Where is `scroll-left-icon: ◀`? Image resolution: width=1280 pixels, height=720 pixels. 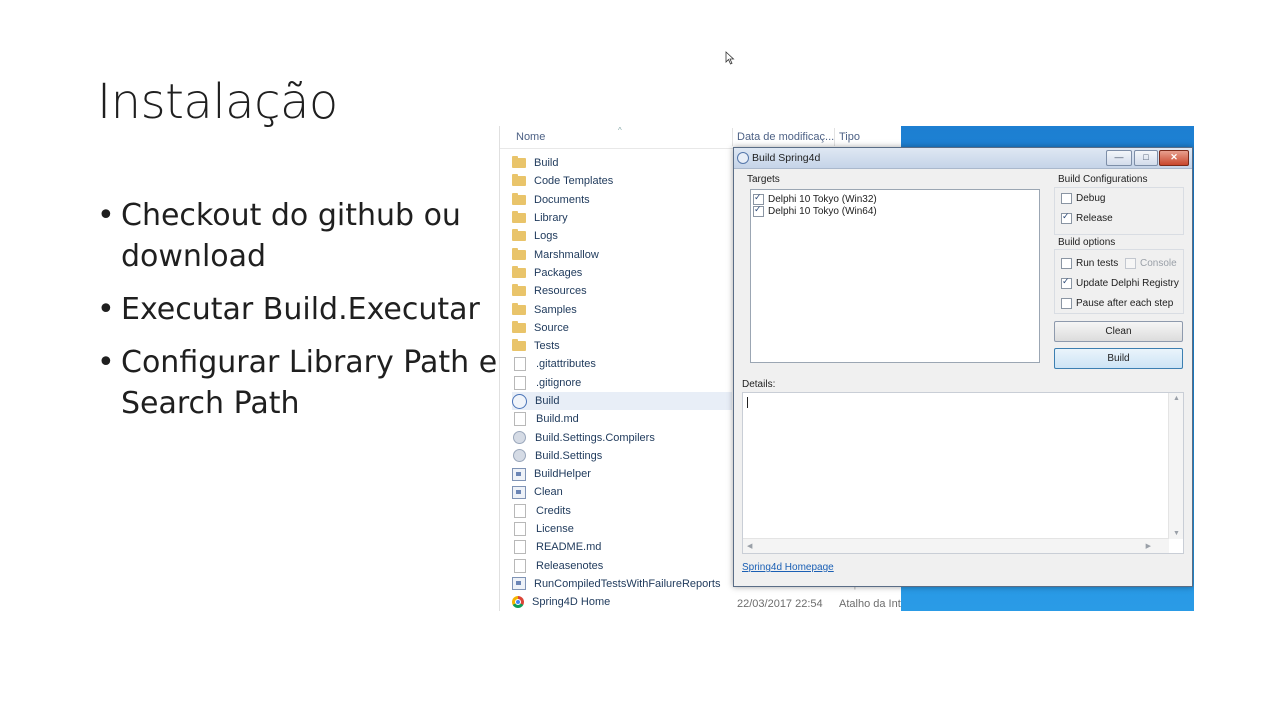
scroll-left-icon: ◀ is located at coordinates (749, 546).